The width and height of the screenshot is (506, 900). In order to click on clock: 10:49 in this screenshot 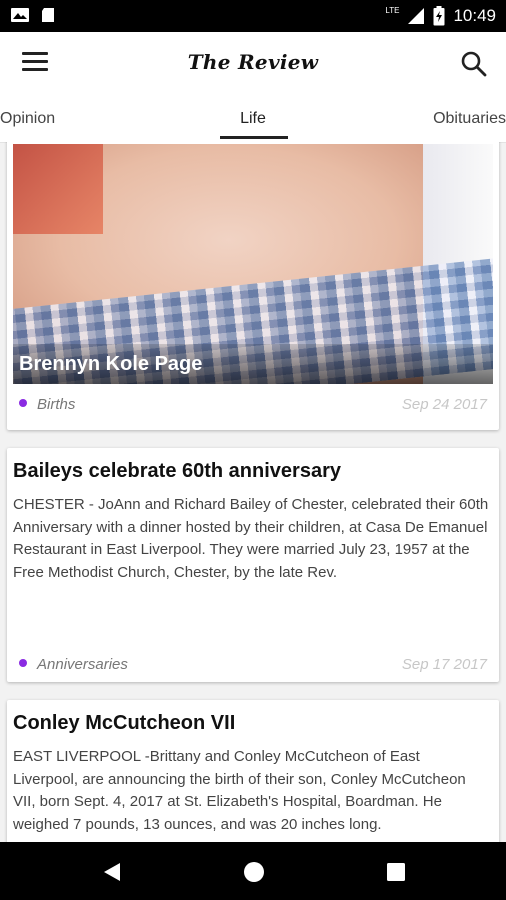, I will do `click(474, 15)`.